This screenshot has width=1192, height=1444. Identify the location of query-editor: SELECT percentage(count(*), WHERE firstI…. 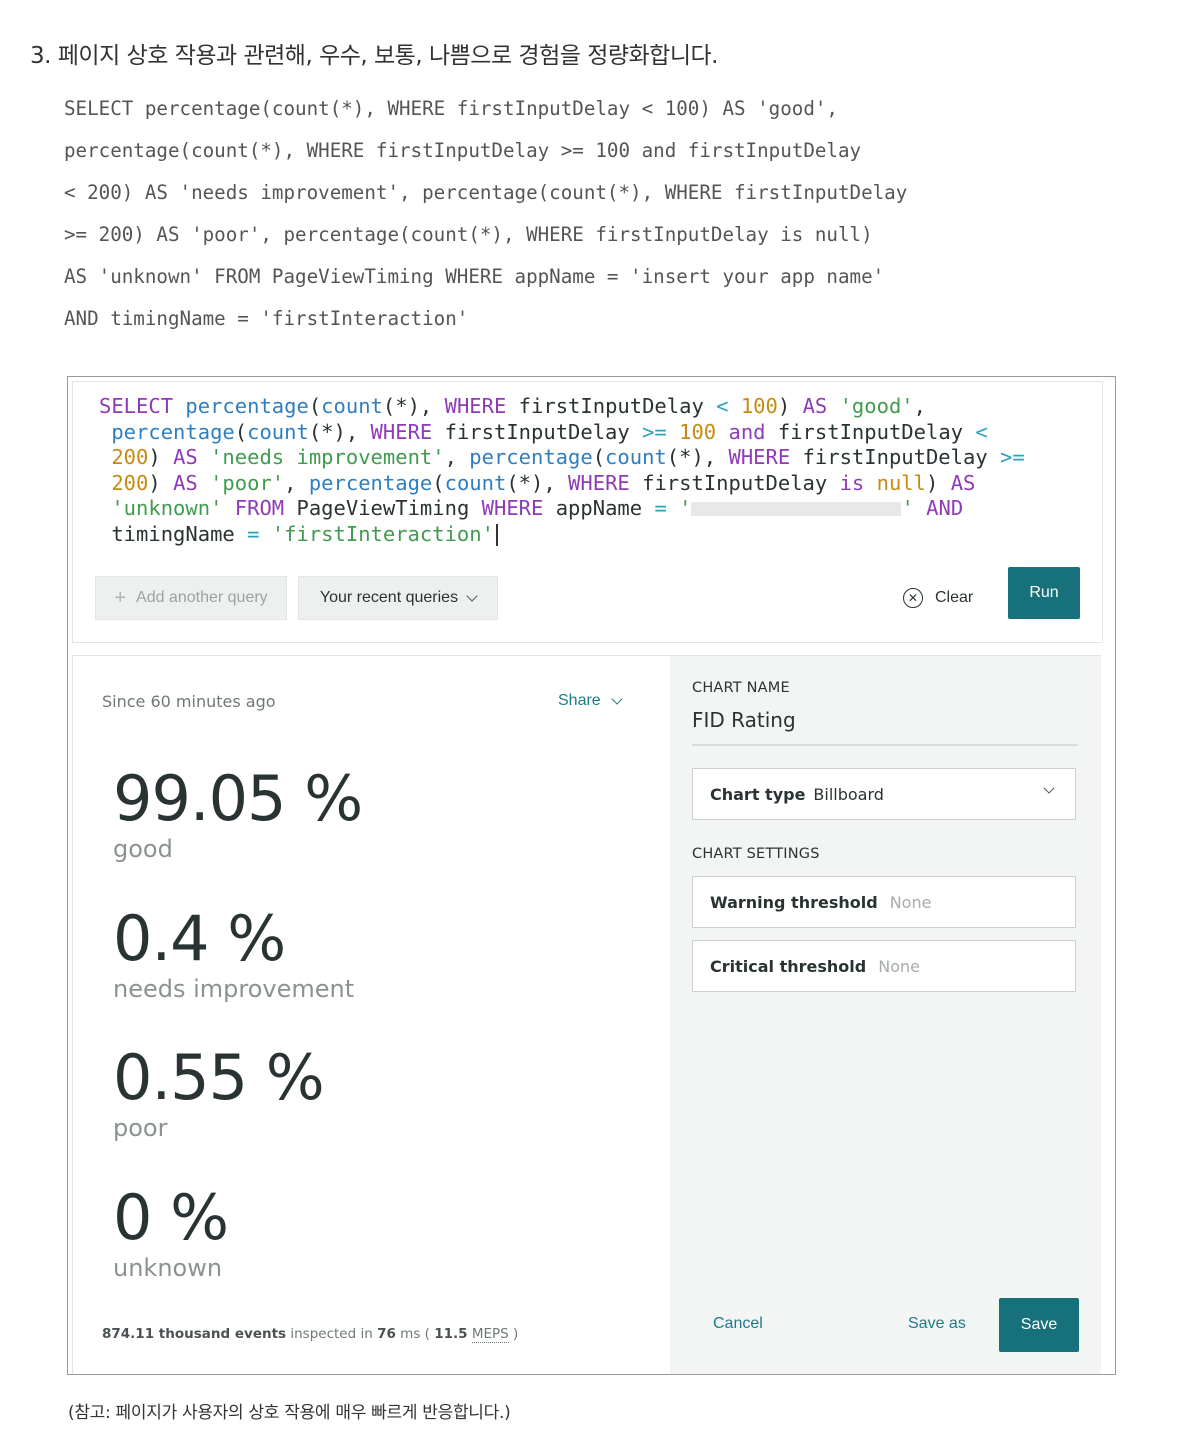
(562, 471).